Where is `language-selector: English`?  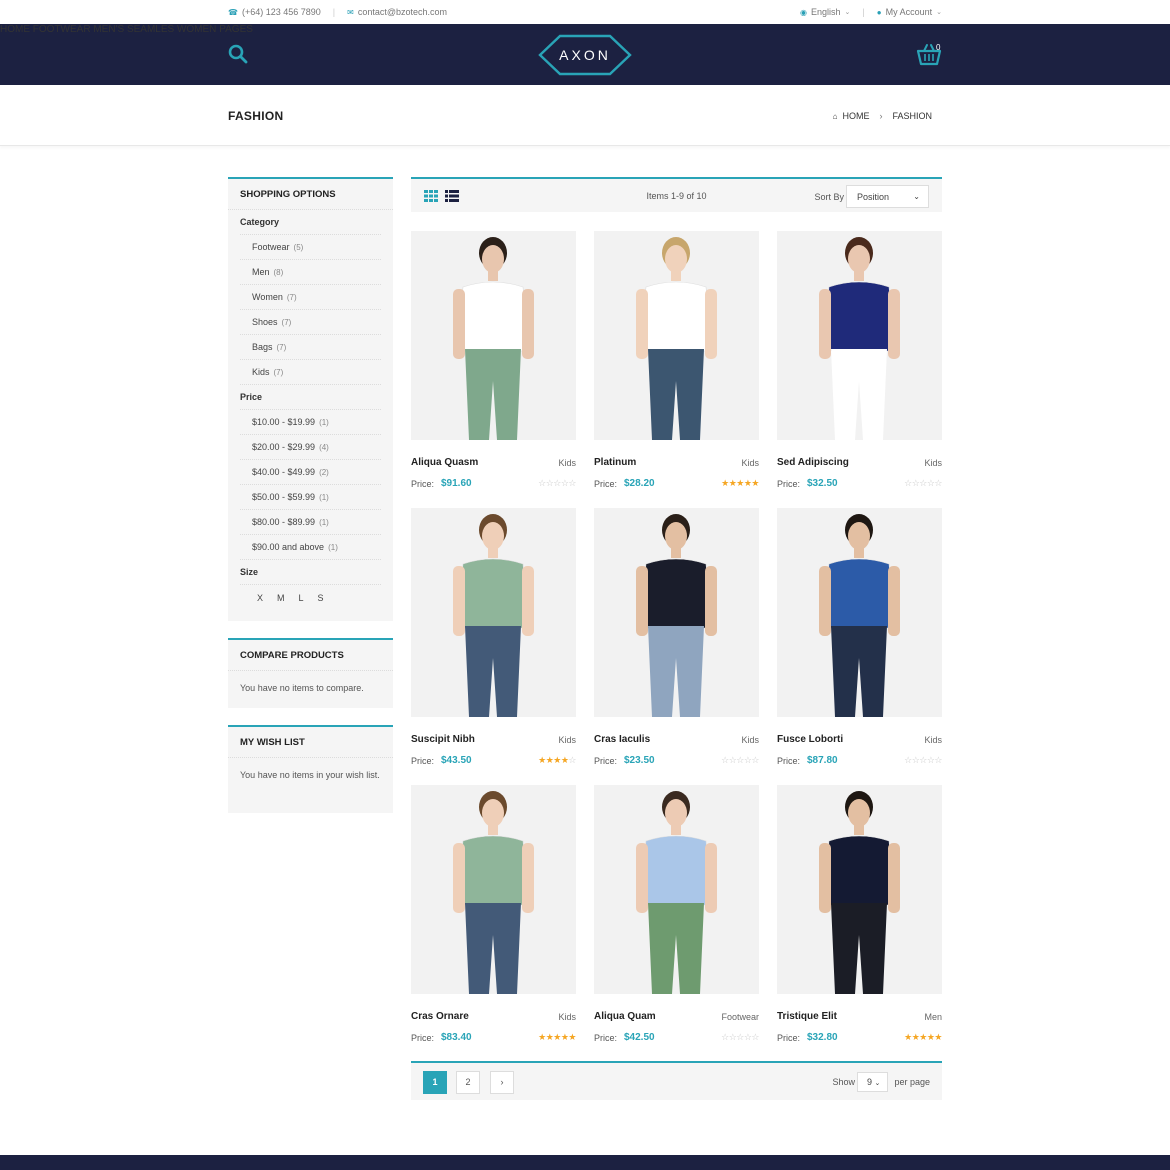
language-selector: English is located at coordinates (826, 12).